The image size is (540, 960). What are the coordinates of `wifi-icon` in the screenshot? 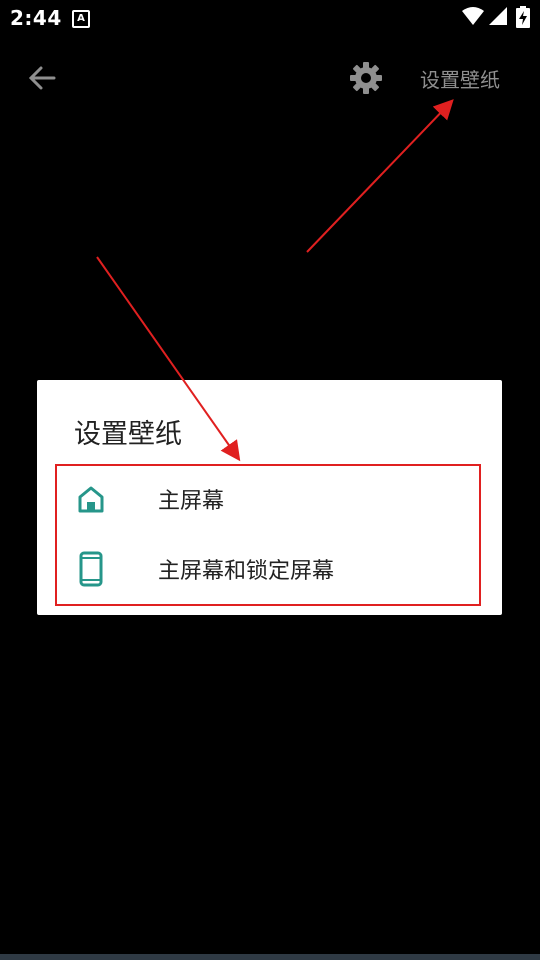 It's located at (473, 16).